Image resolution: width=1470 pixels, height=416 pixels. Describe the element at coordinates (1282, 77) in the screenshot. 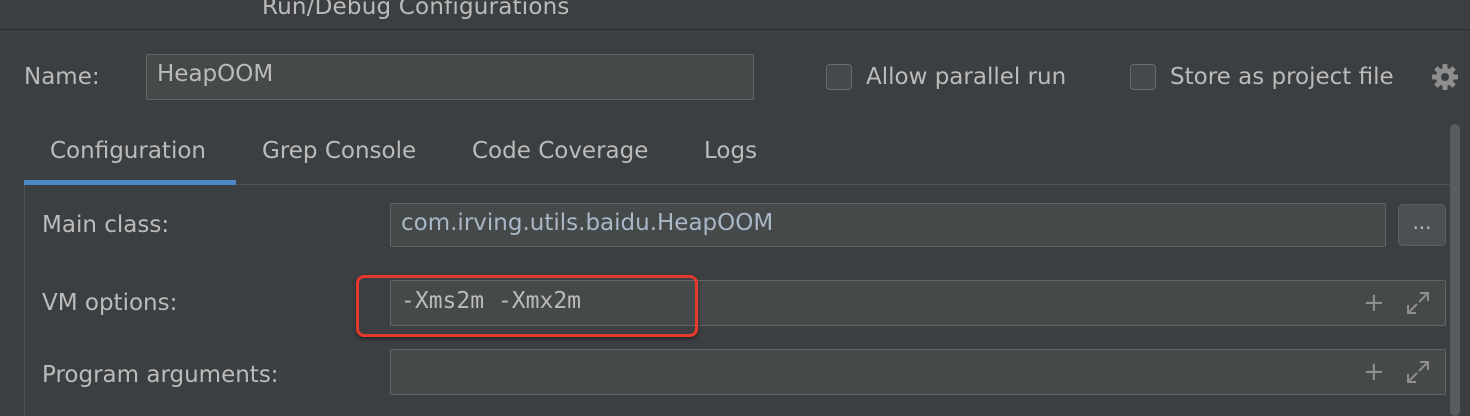

I see `store-as-project-file-label: Store as project file` at that location.